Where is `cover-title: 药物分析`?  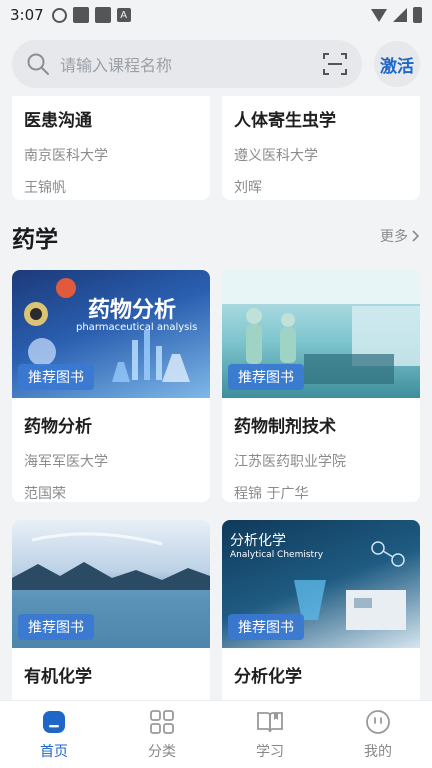
cover-title: 药物分析 is located at coordinates (132, 310).